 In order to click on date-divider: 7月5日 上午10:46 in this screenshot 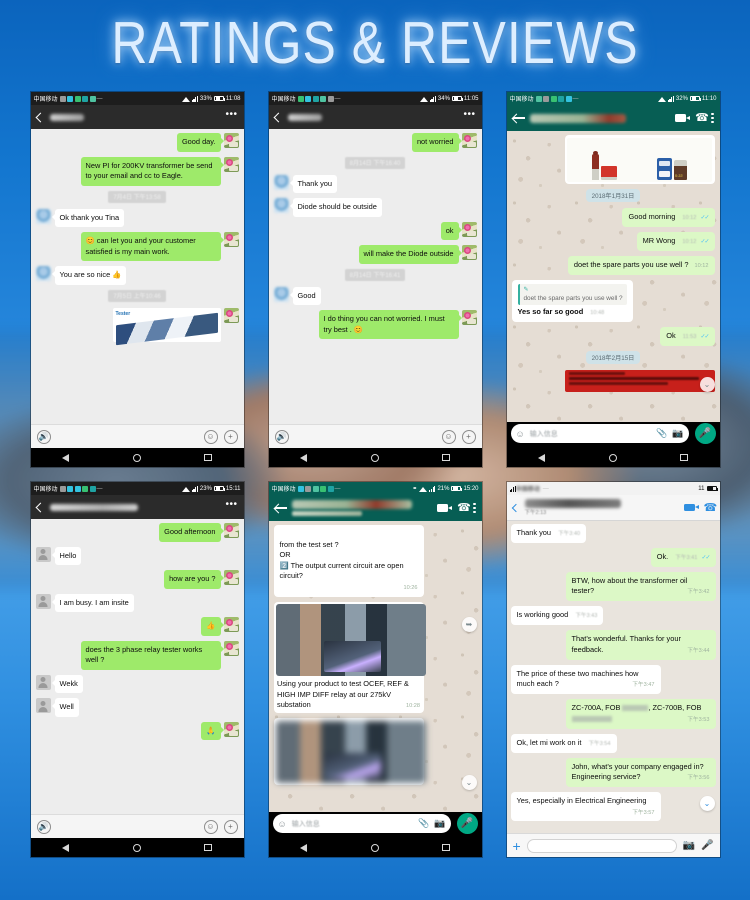, I will do `click(137, 295)`.